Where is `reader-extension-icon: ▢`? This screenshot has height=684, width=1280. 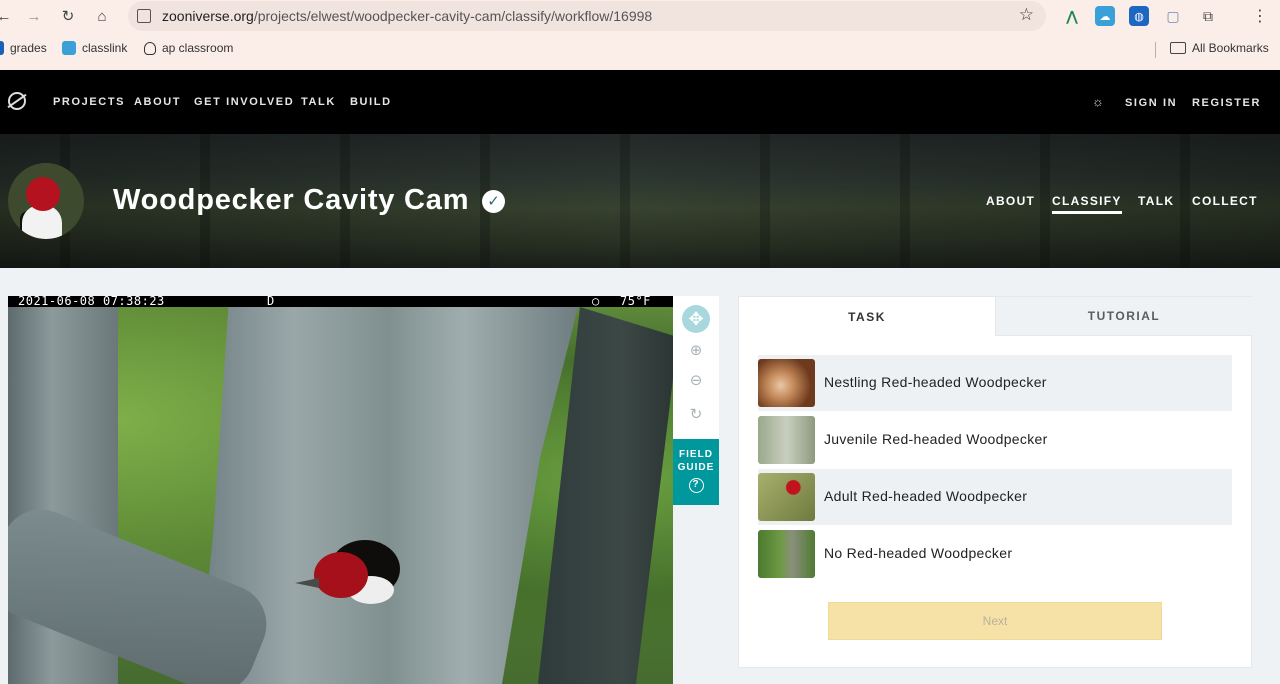 reader-extension-icon: ▢ is located at coordinates (1173, 16).